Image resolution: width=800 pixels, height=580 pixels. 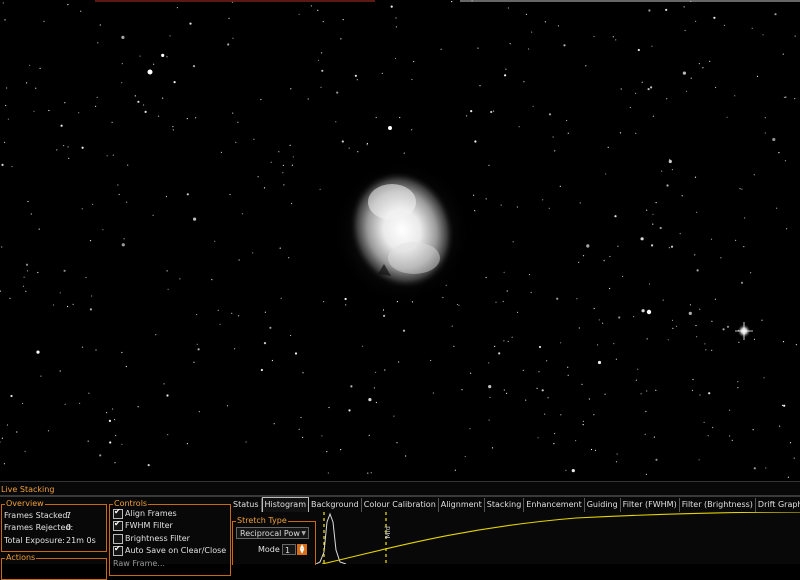 I want to click on auto-save-checkbox, so click(x=118, y=550).